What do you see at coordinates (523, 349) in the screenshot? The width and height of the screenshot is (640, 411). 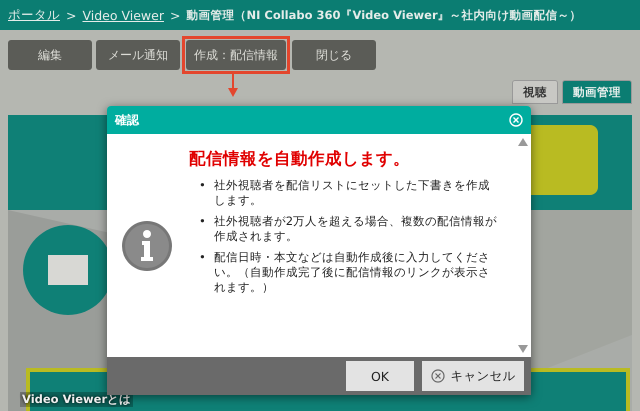 I see `scroll-down-icon` at bounding box center [523, 349].